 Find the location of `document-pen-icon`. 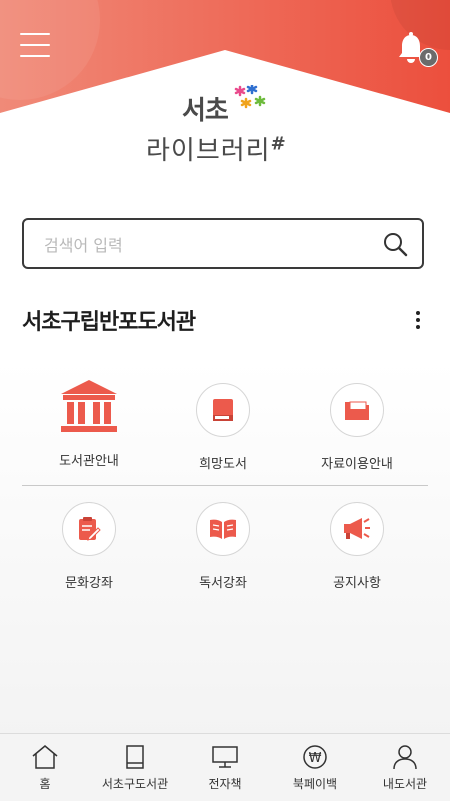

document-pen-icon is located at coordinates (89, 529).